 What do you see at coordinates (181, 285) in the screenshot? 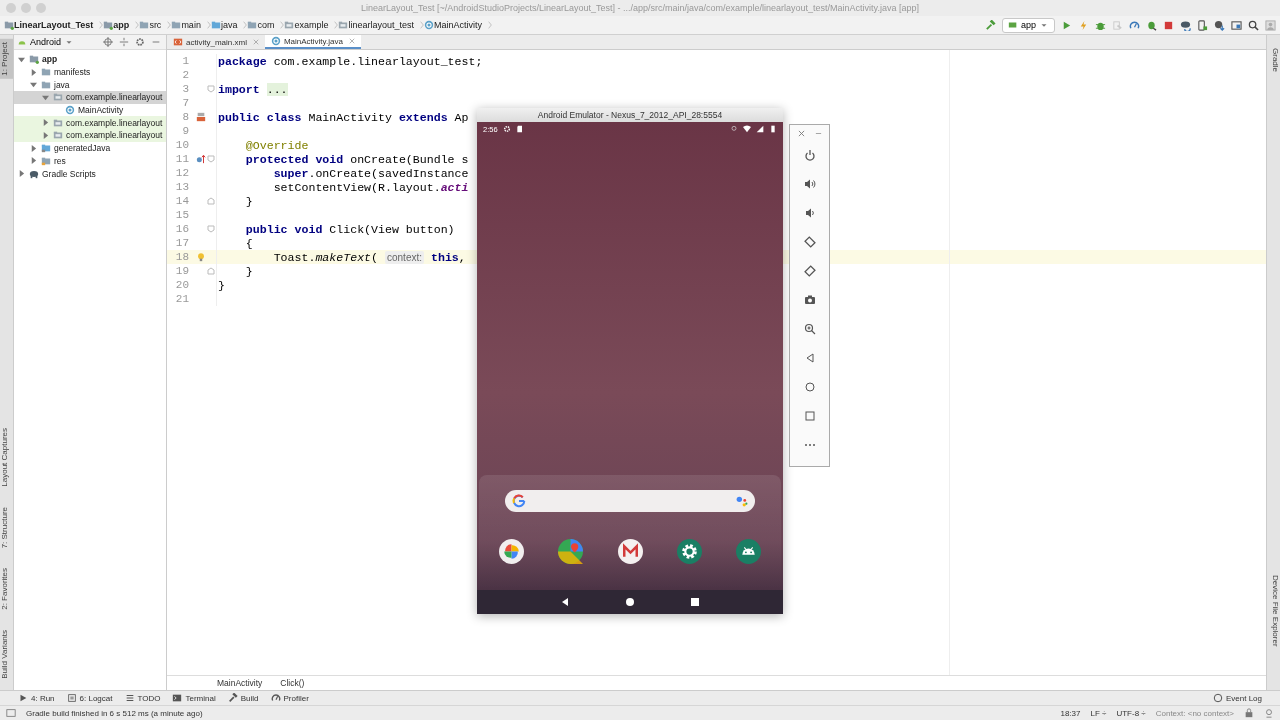
I see `line-number: 20` at bounding box center [181, 285].